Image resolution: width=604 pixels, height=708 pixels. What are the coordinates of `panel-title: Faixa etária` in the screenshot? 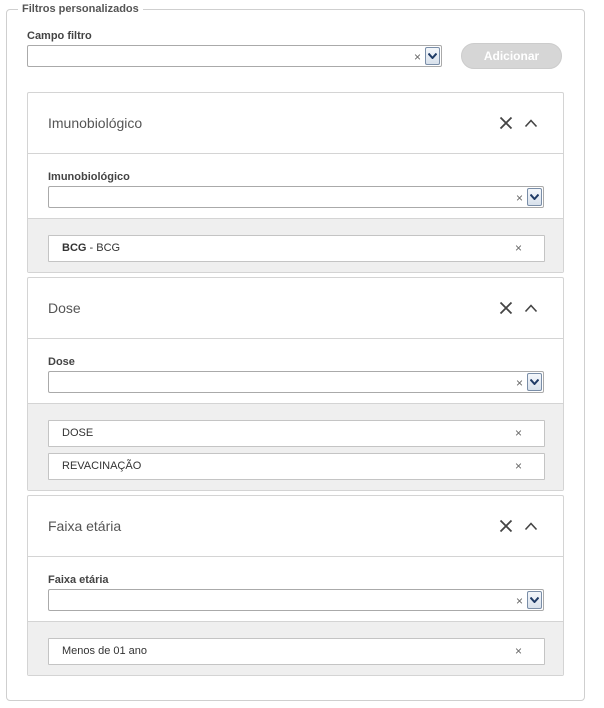 It's located at (85, 526).